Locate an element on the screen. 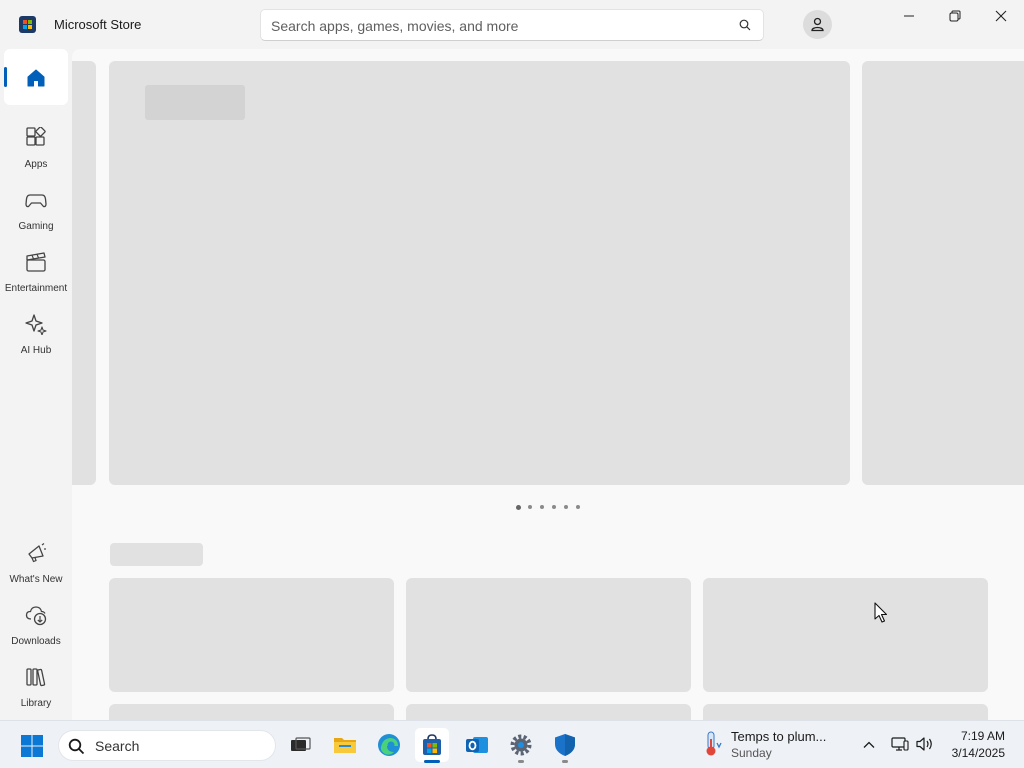 The image size is (1024, 768). taskbar-app-task-view is located at coordinates (300, 745).